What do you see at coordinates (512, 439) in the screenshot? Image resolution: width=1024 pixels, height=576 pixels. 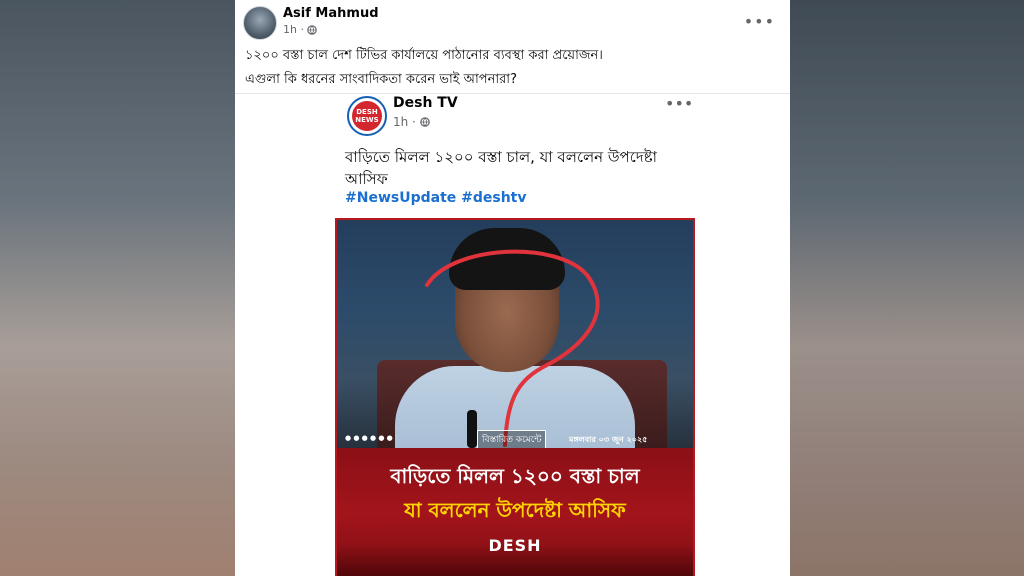 I see `image-caption: বিস্তারিত কমেন্টে` at bounding box center [512, 439].